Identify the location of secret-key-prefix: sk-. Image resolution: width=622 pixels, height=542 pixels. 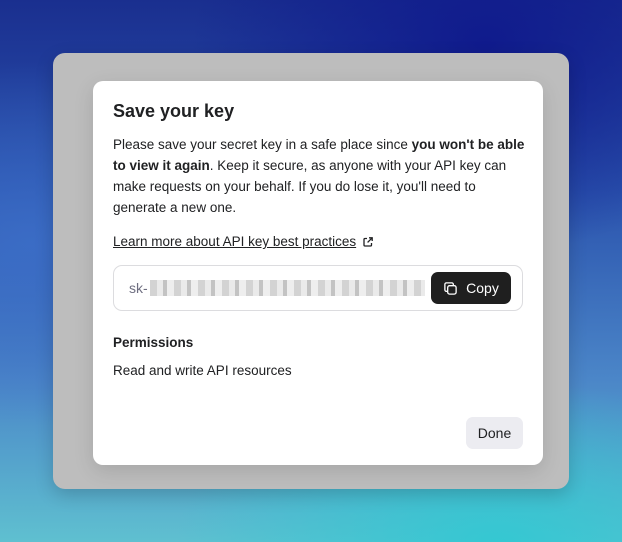
(138, 288).